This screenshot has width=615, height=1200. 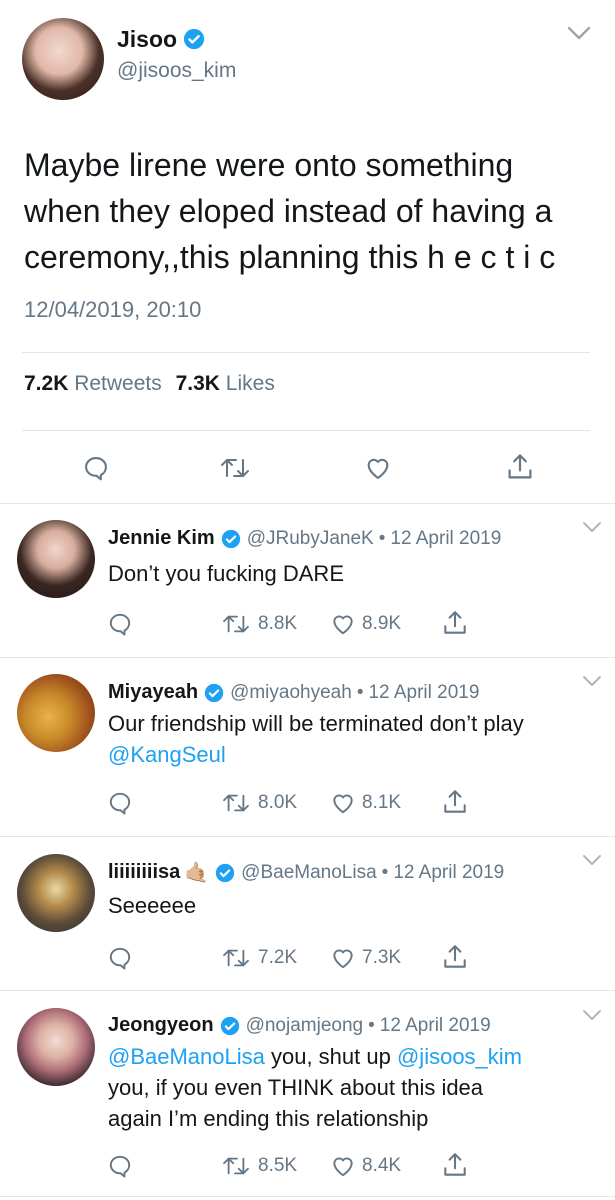 I want to click on retweet-button: 8.0K, so click(x=258, y=803).